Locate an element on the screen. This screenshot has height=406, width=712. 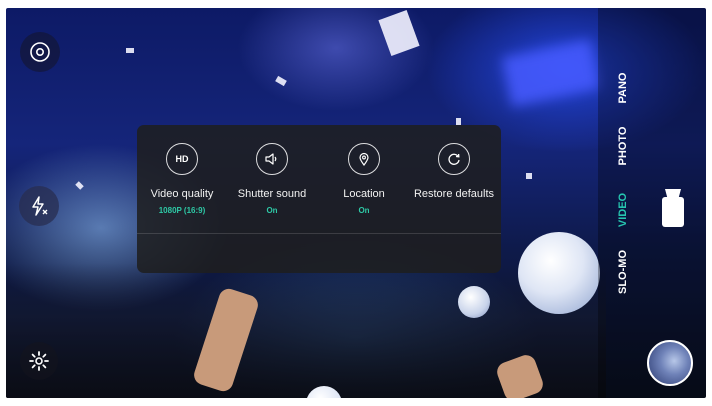
setting-label: Shutter sound is located at coordinates (272, 194).